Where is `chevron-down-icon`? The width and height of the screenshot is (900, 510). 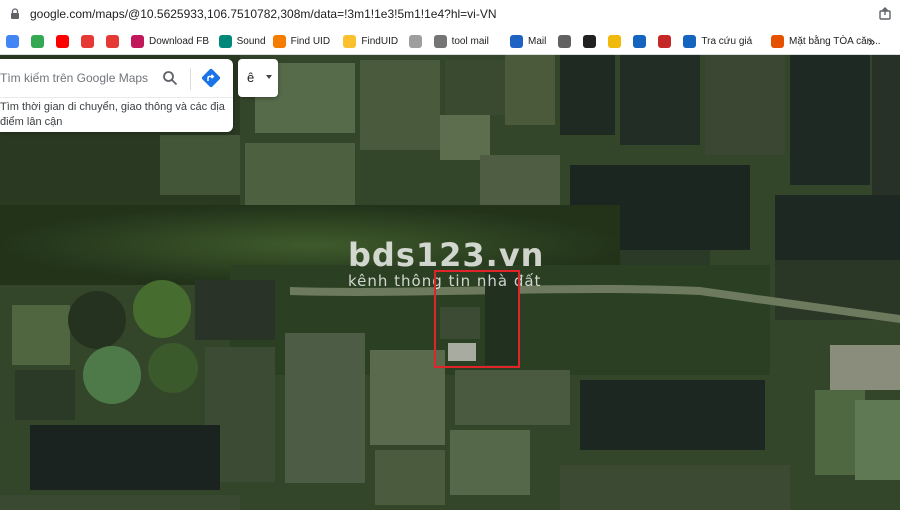 chevron-down-icon is located at coordinates (269, 77).